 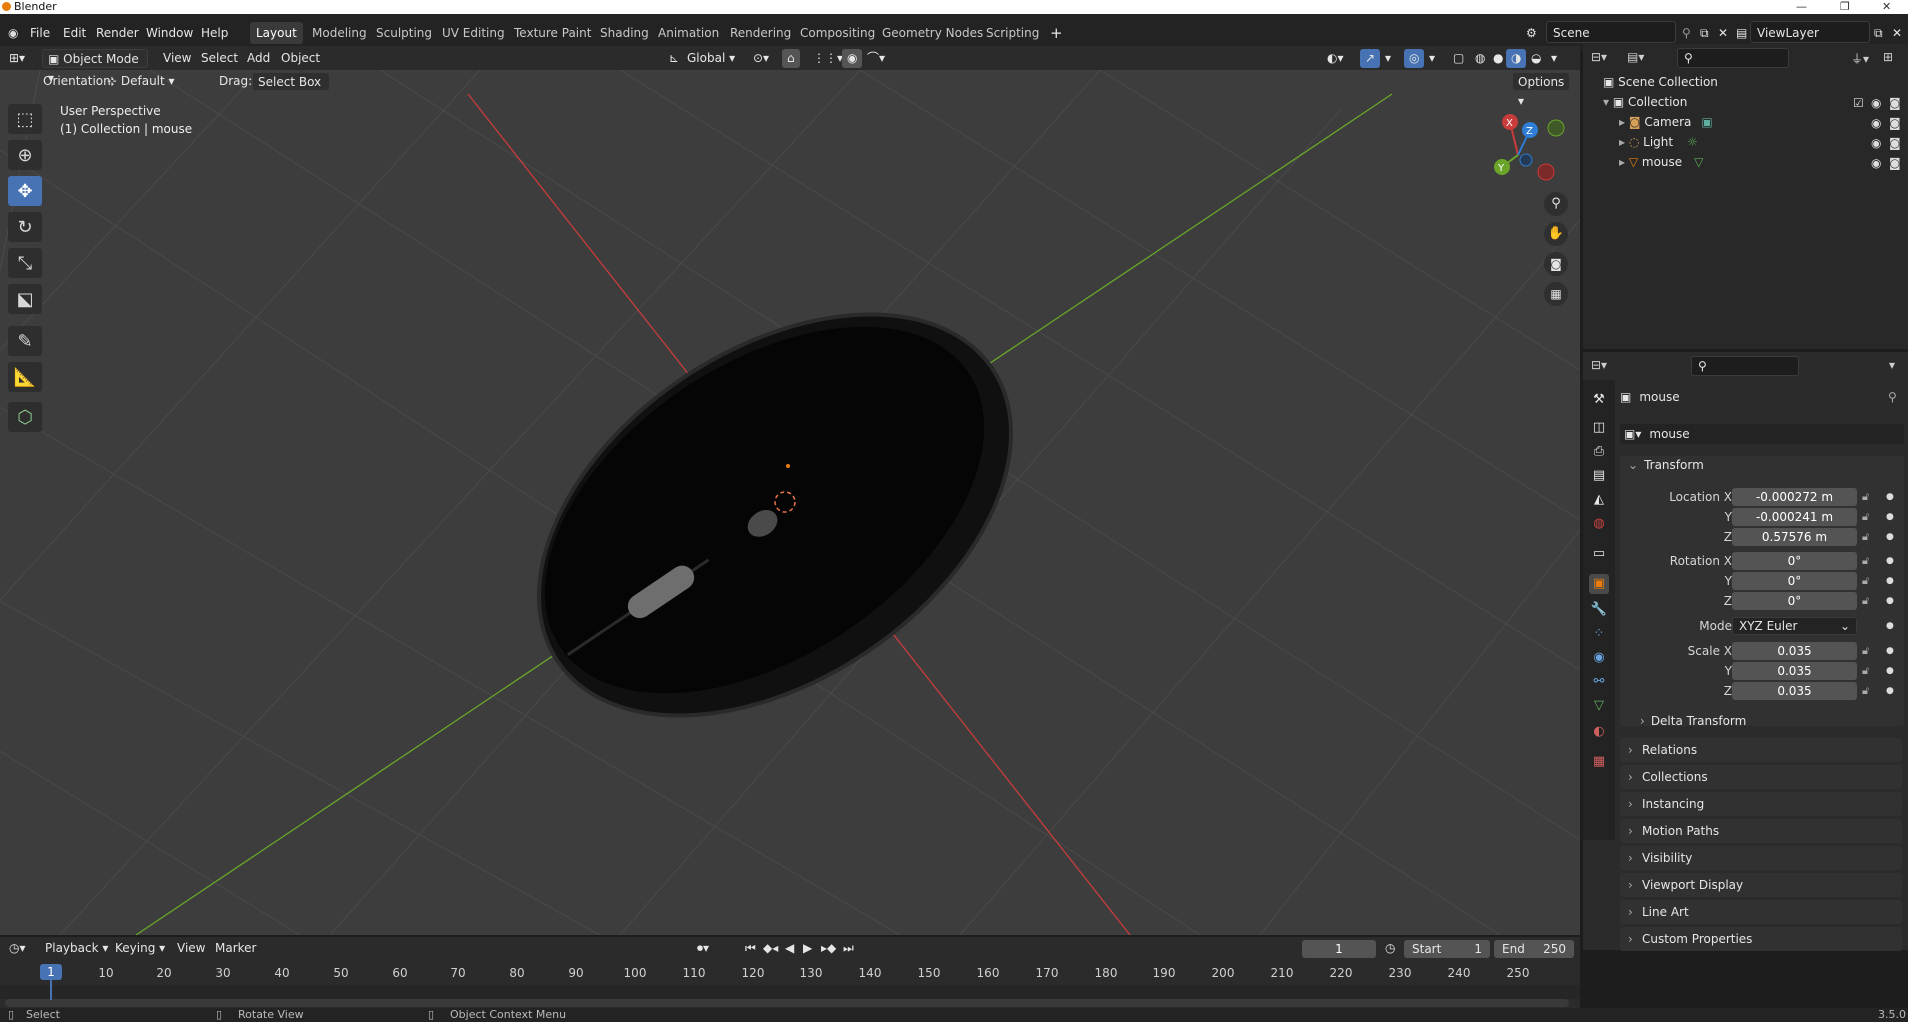 What do you see at coordinates (1660, 82) in the screenshot?
I see `outliner-scene-collection: ▣ Scene Collection` at bounding box center [1660, 82].